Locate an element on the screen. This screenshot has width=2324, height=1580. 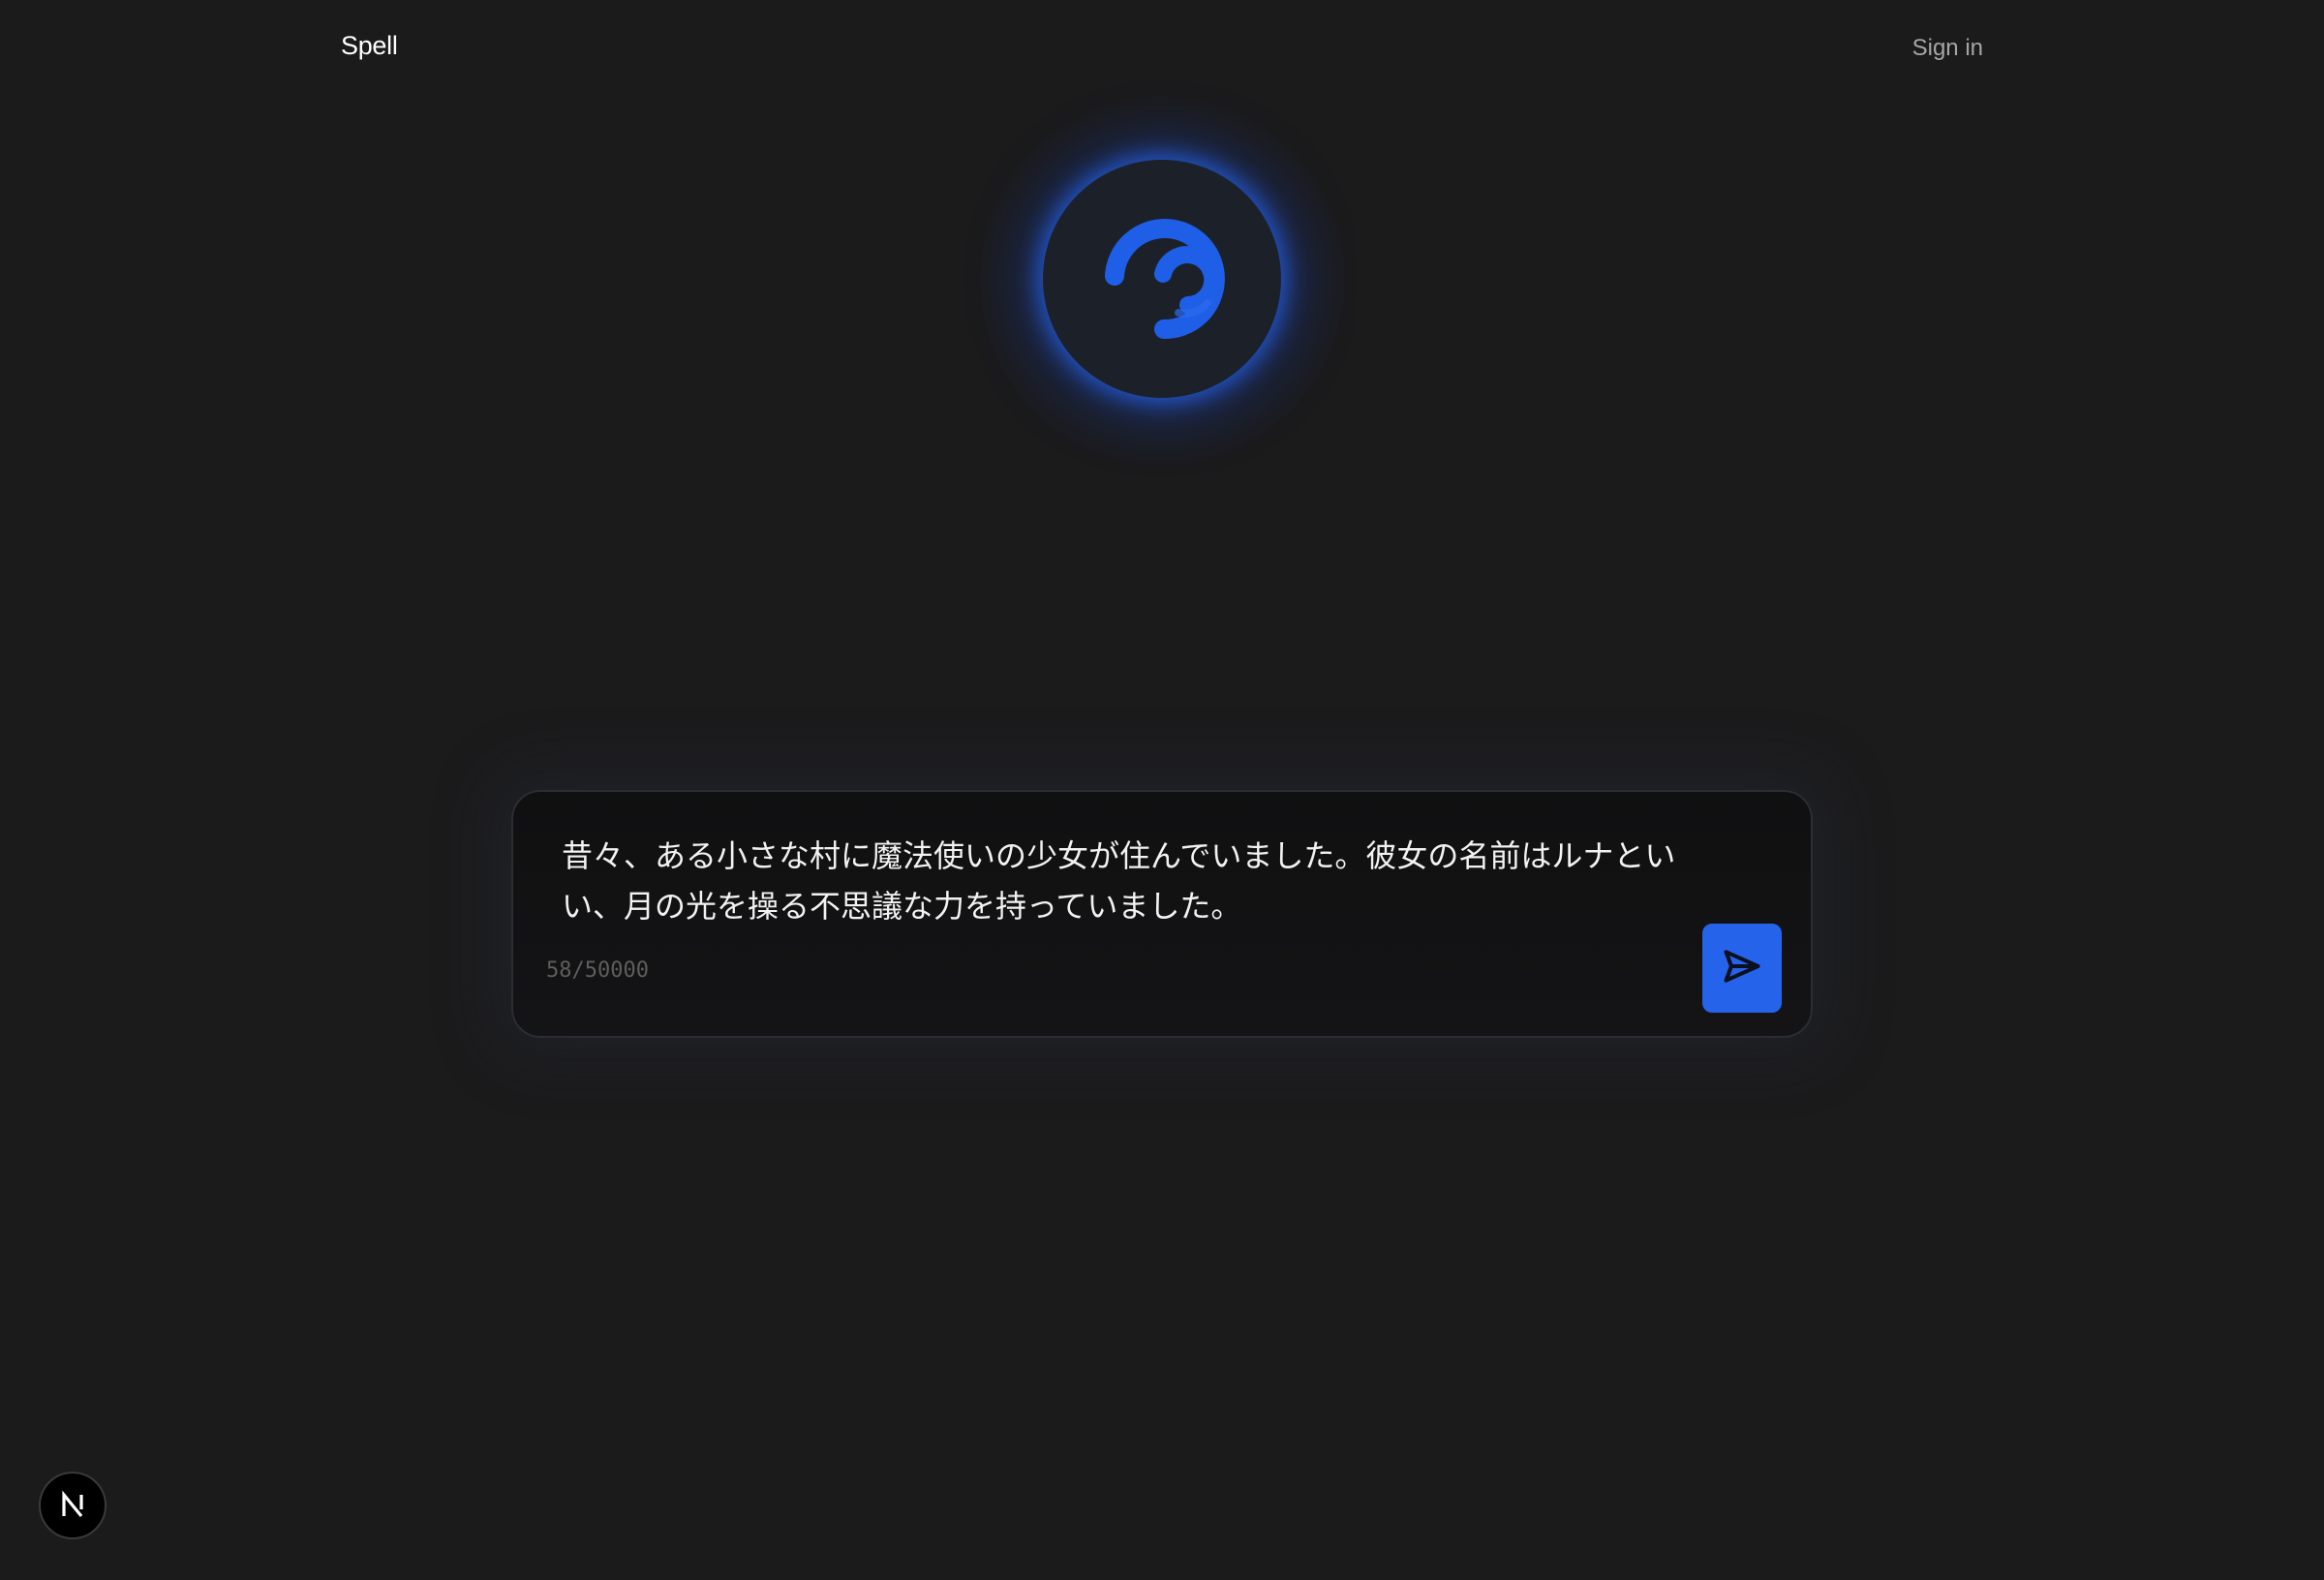
send-button is located at coordinates (1742, 968).